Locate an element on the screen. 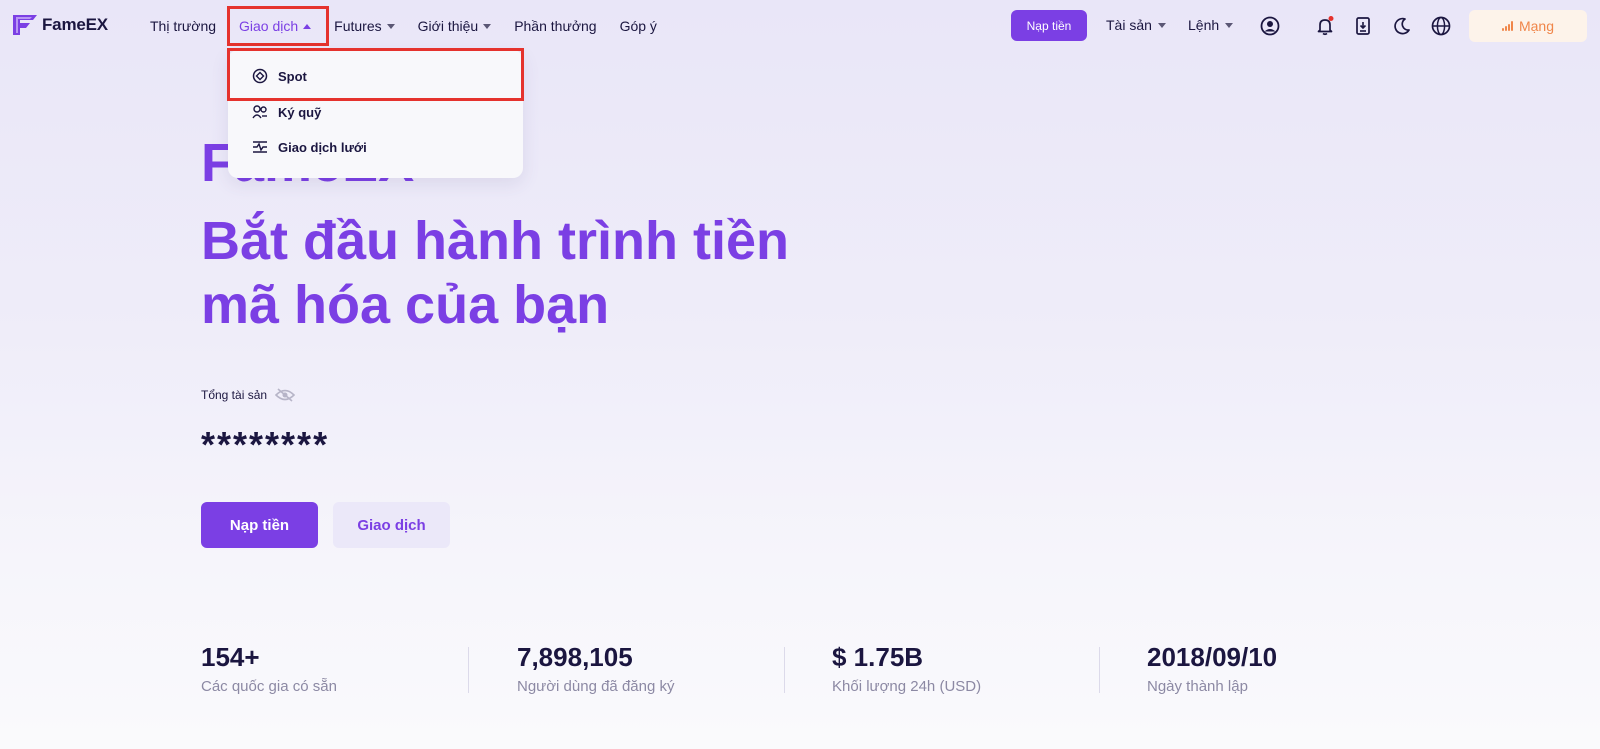 This screenshot has height=749, width=1600. brand-name: FameEX is located at coordinates (75, 24).